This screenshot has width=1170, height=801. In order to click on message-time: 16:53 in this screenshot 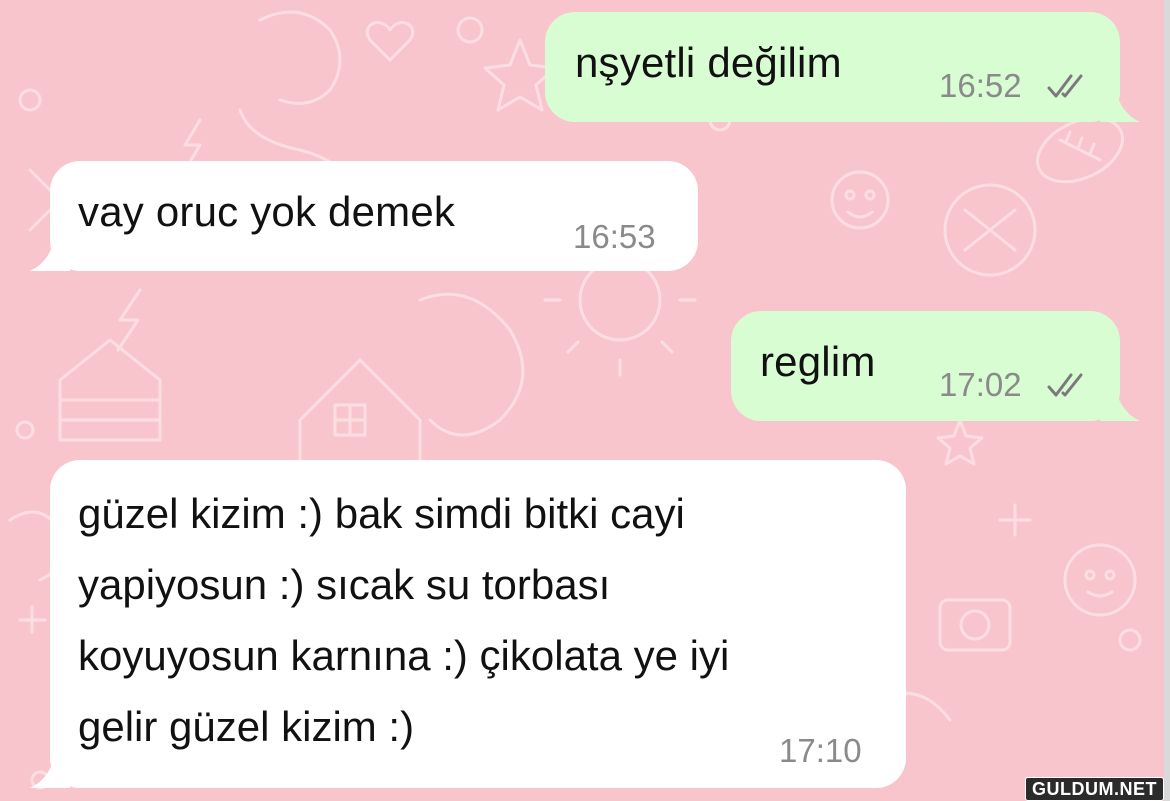, I will do `click(614, 236)`.